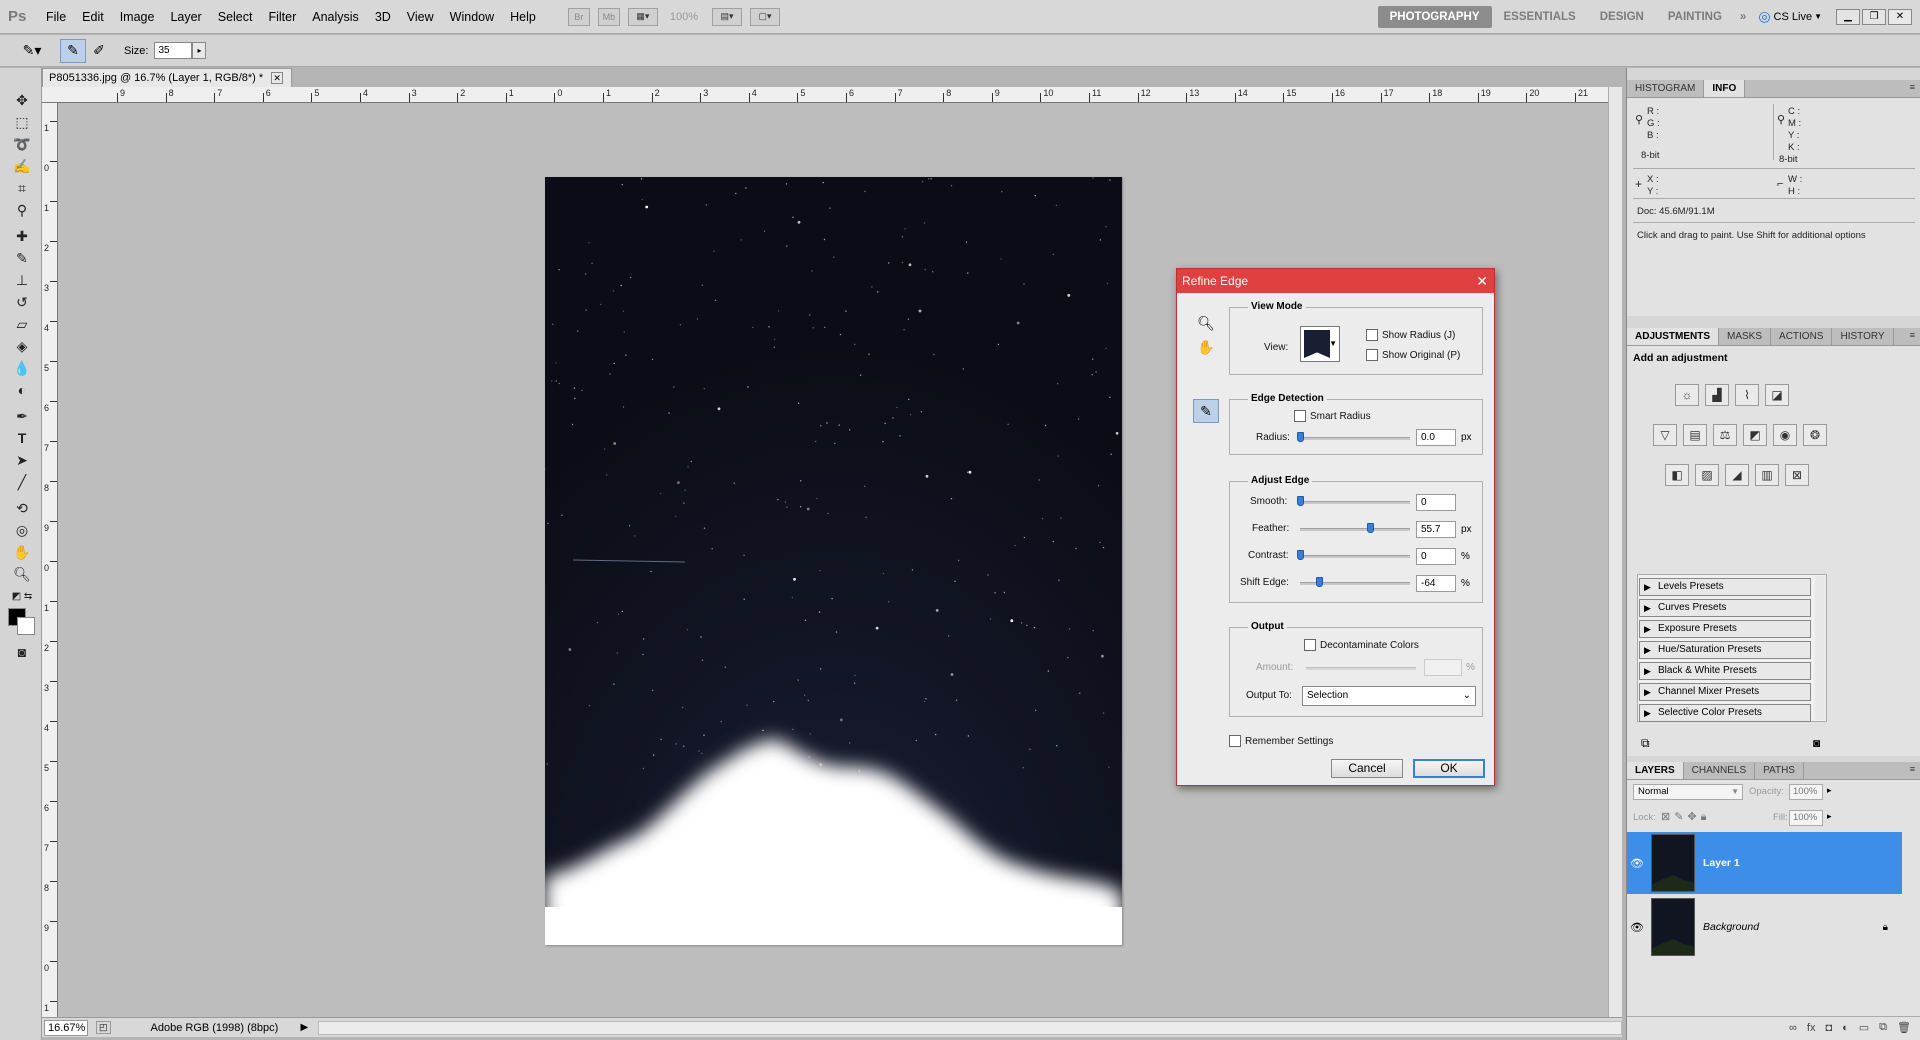  Describe the element at coordinates (1725, 608) in the screenshot. I see `preset-curves-presets: ▶ Curves Presets` at that location.